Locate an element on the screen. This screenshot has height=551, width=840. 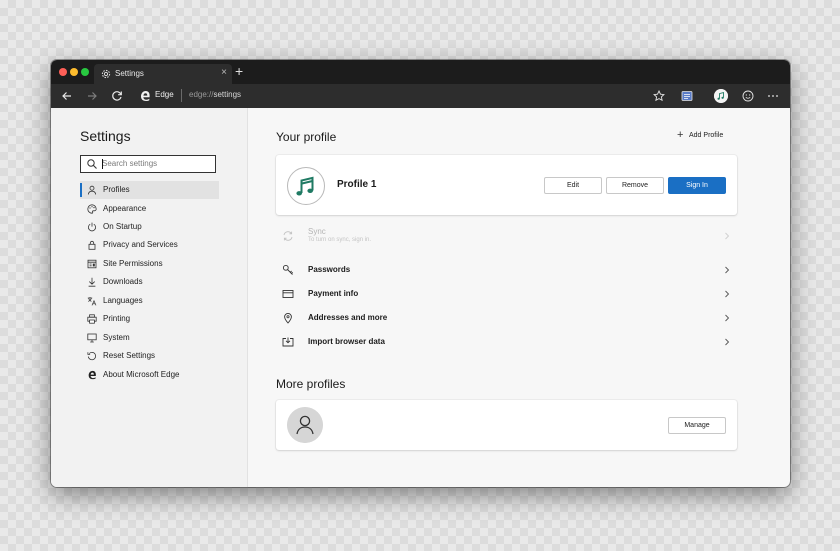
profile-name: Profile 1 is located at coordinates (357, 184).